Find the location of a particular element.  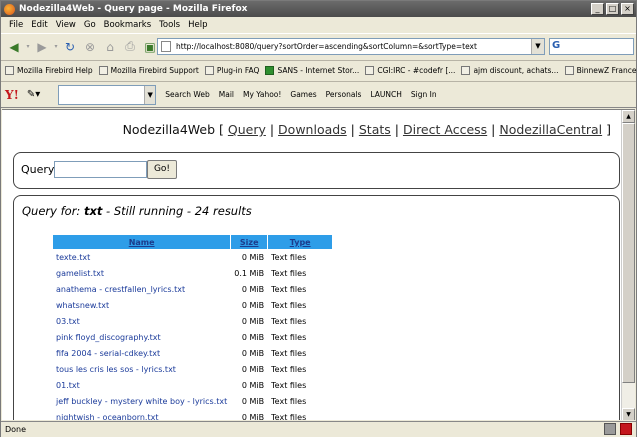

status-bar: Done is located at coordinates (318, 429).